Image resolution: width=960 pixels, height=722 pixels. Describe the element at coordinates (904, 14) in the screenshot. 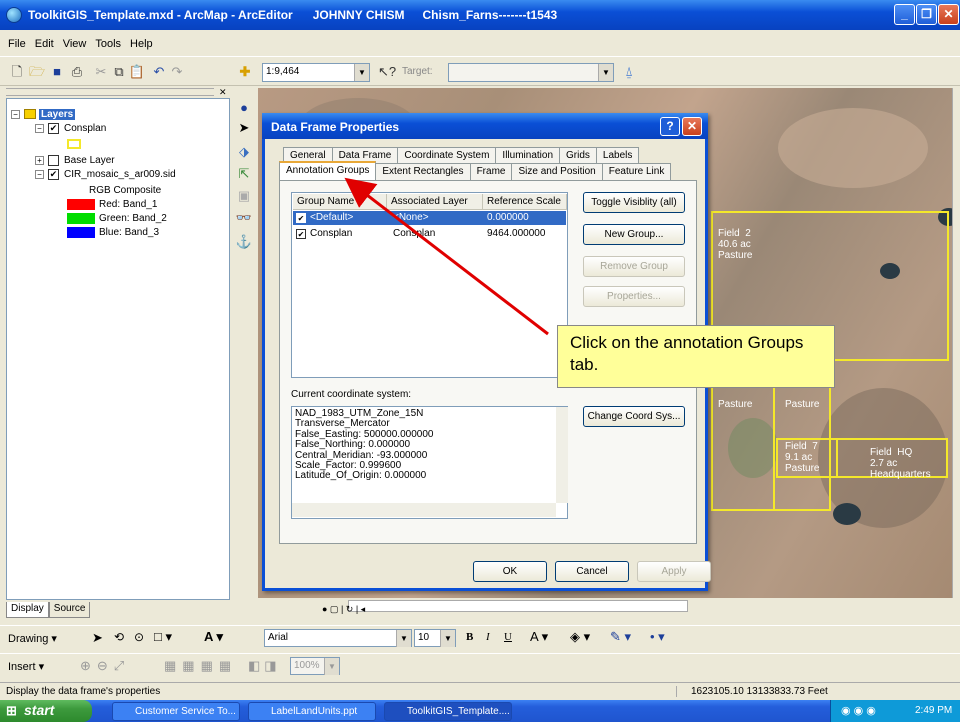

I see `minimize-button: _` at that location.